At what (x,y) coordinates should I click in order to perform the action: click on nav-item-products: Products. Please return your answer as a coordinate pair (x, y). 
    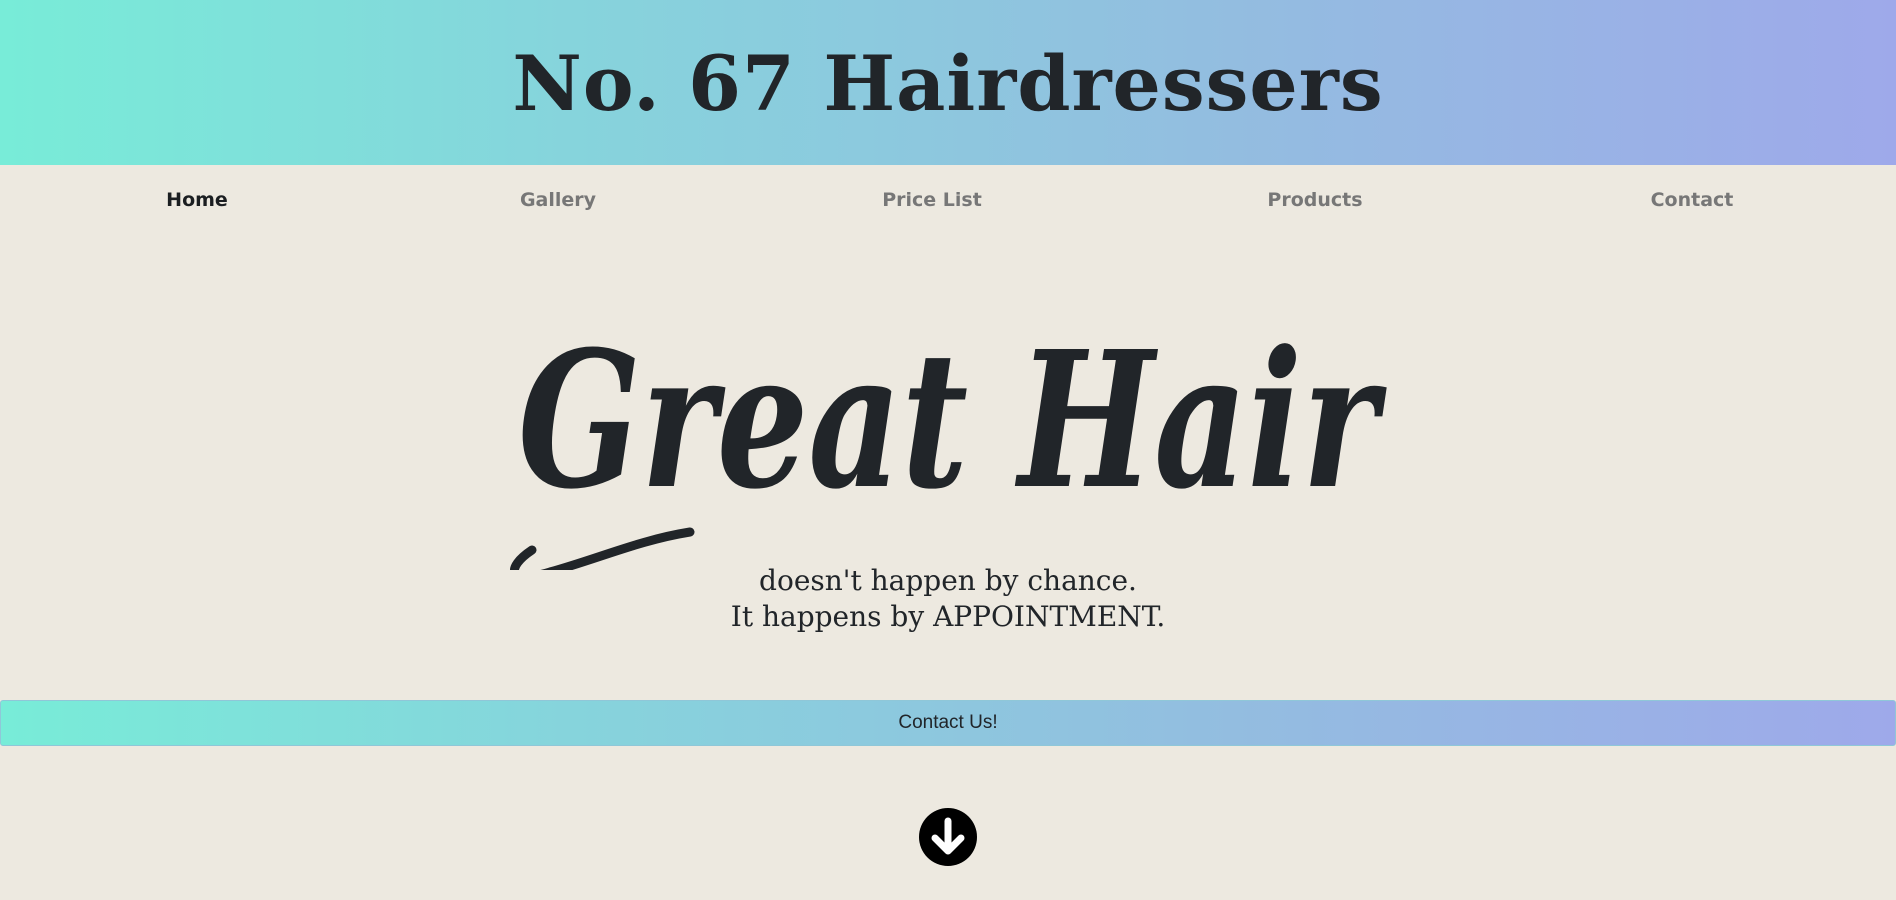
    Looking at the image, I should click on (1314, 200).